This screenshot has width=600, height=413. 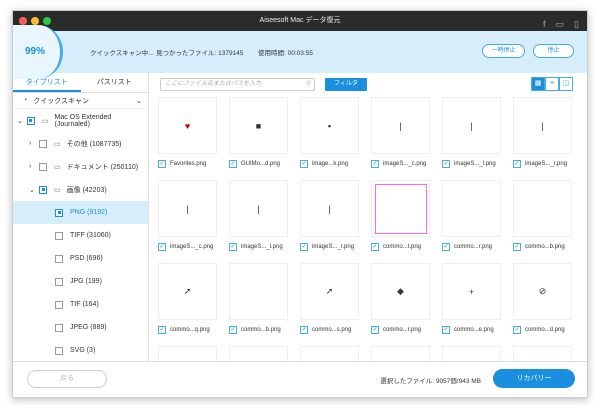 What do you see at coordinates (237, 84) in the screenshot?
I see `search-input: ここにファイル名またはパスを入力 ⚲` at bounding box center [237, 84].